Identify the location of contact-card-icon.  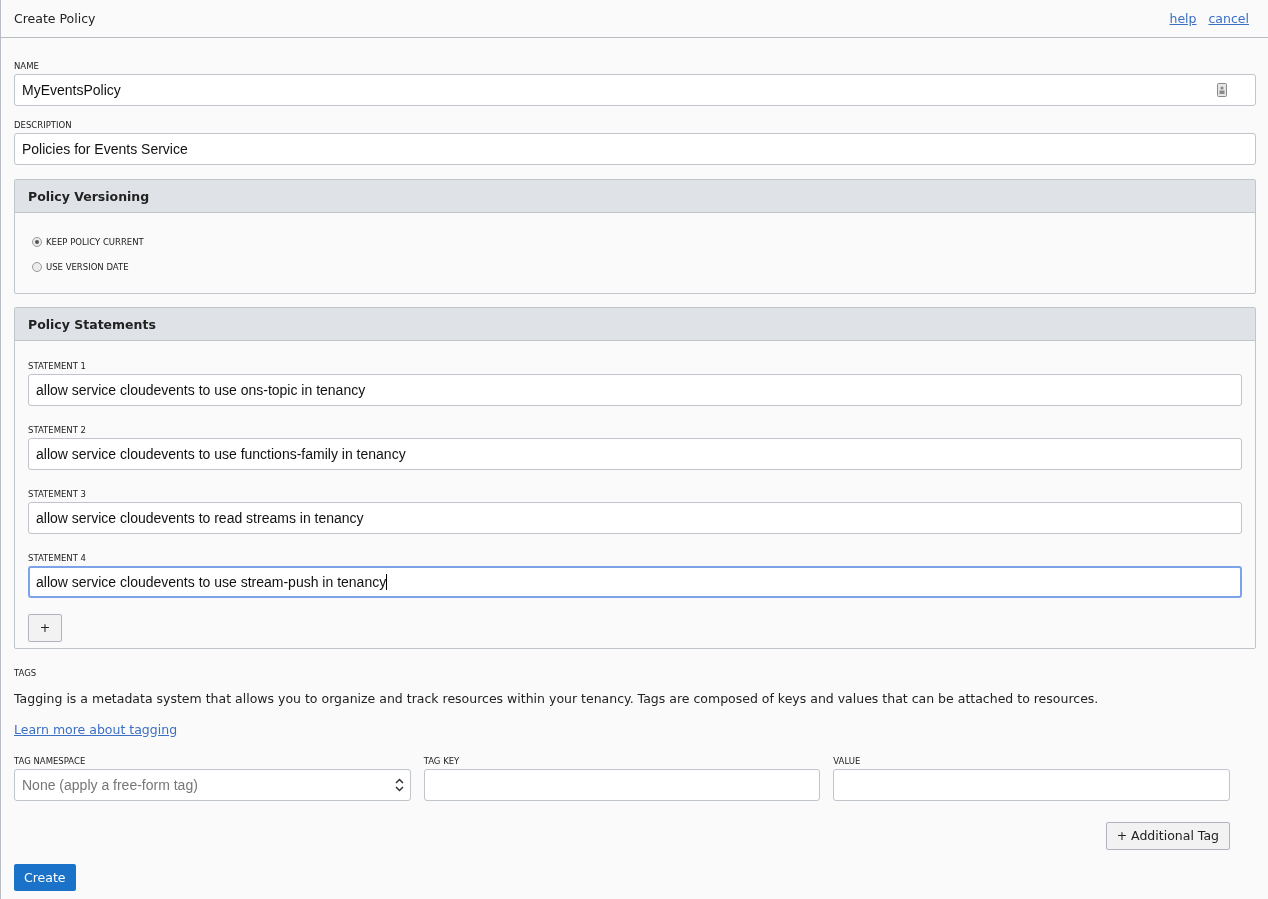
(1222, 90).